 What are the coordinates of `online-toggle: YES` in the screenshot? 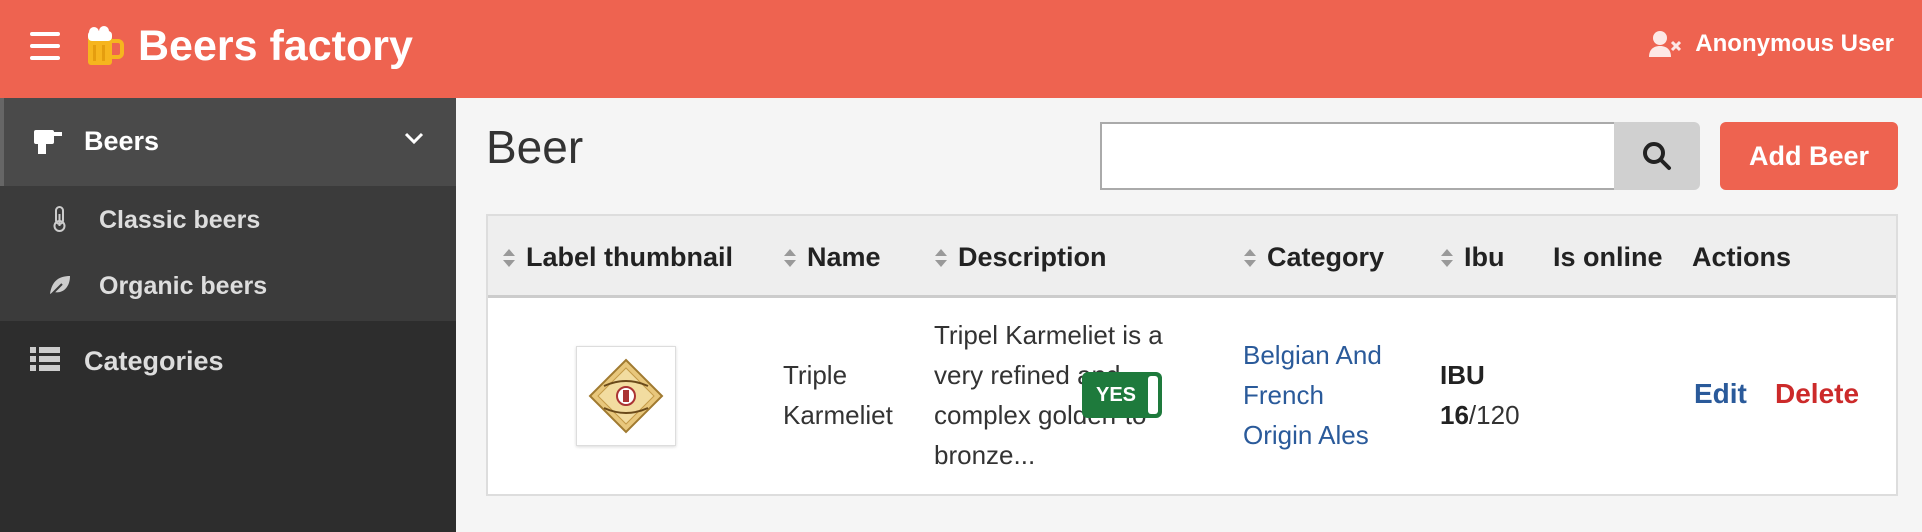 It's located at (1122, 395).